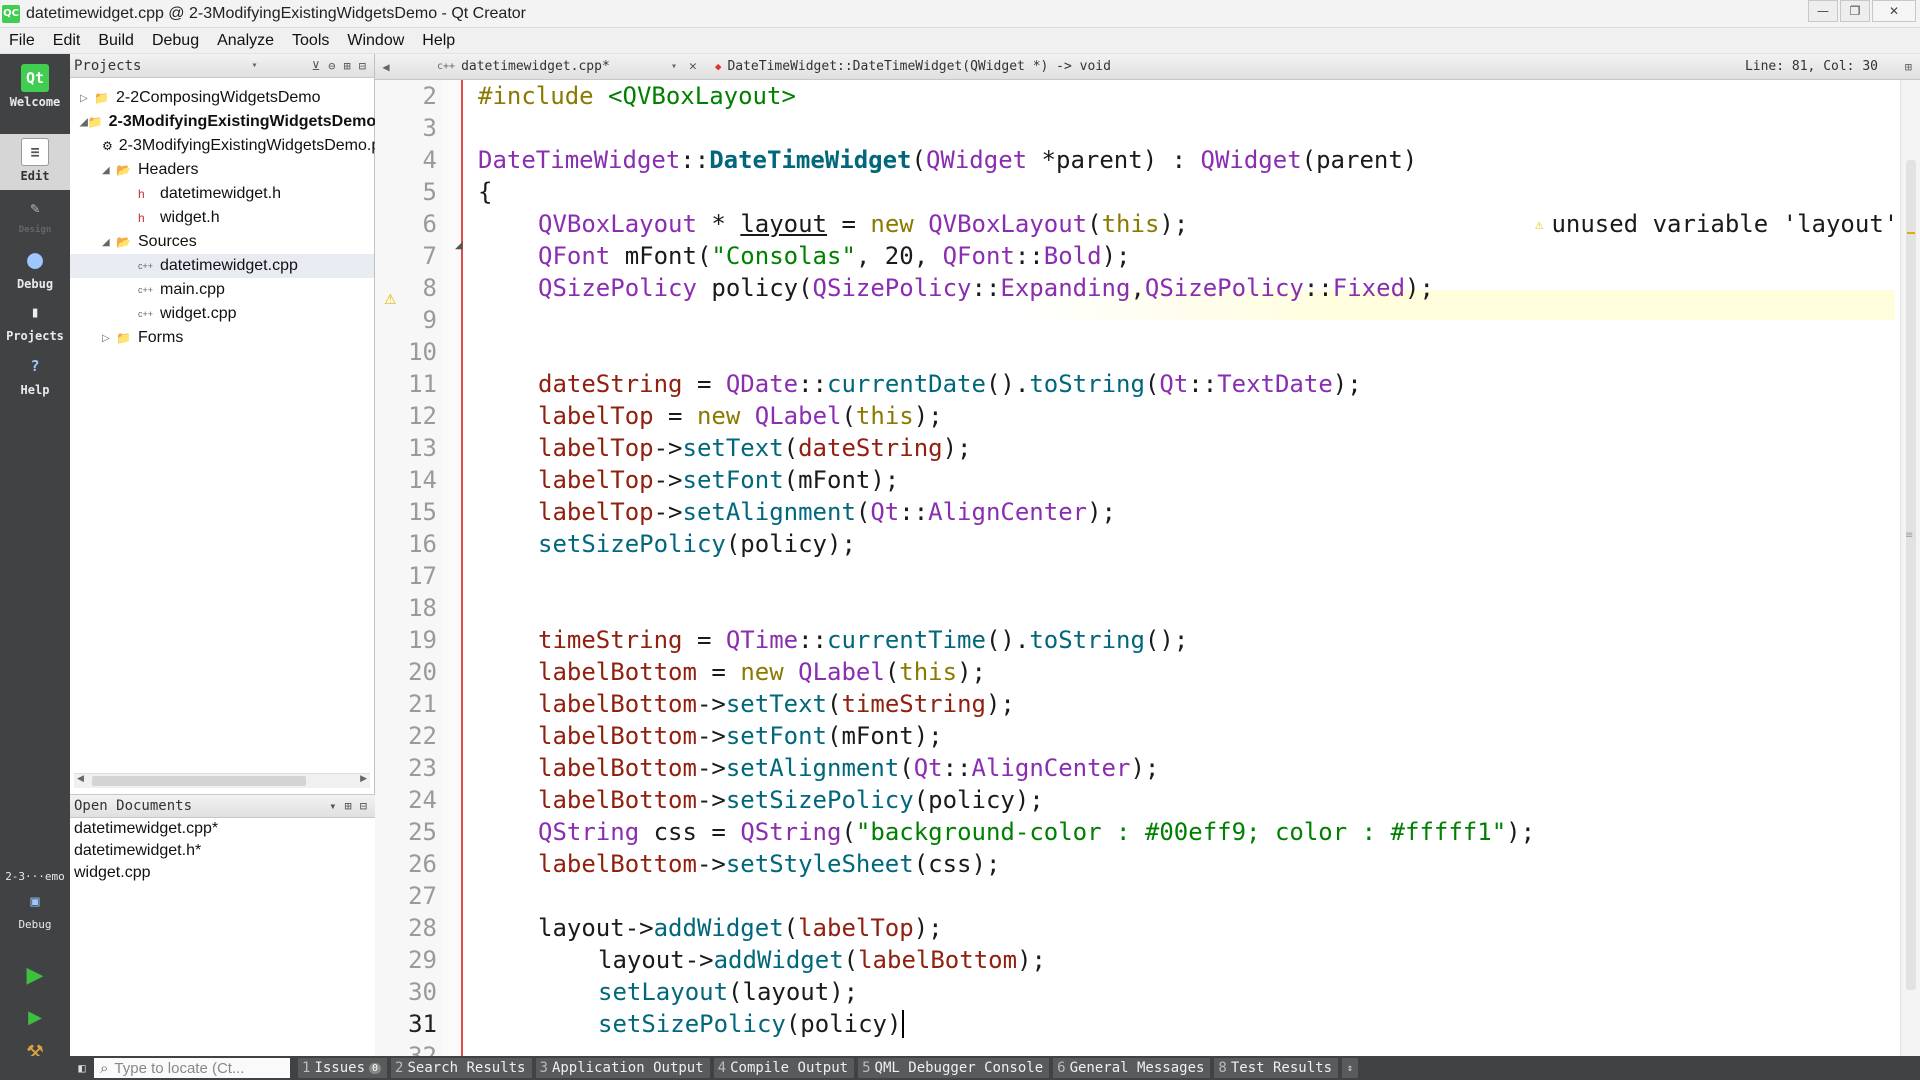  Describe the element at coordinates (35, 876) in the screenshot. I see `kit-name: 2-3···emo` at that location.